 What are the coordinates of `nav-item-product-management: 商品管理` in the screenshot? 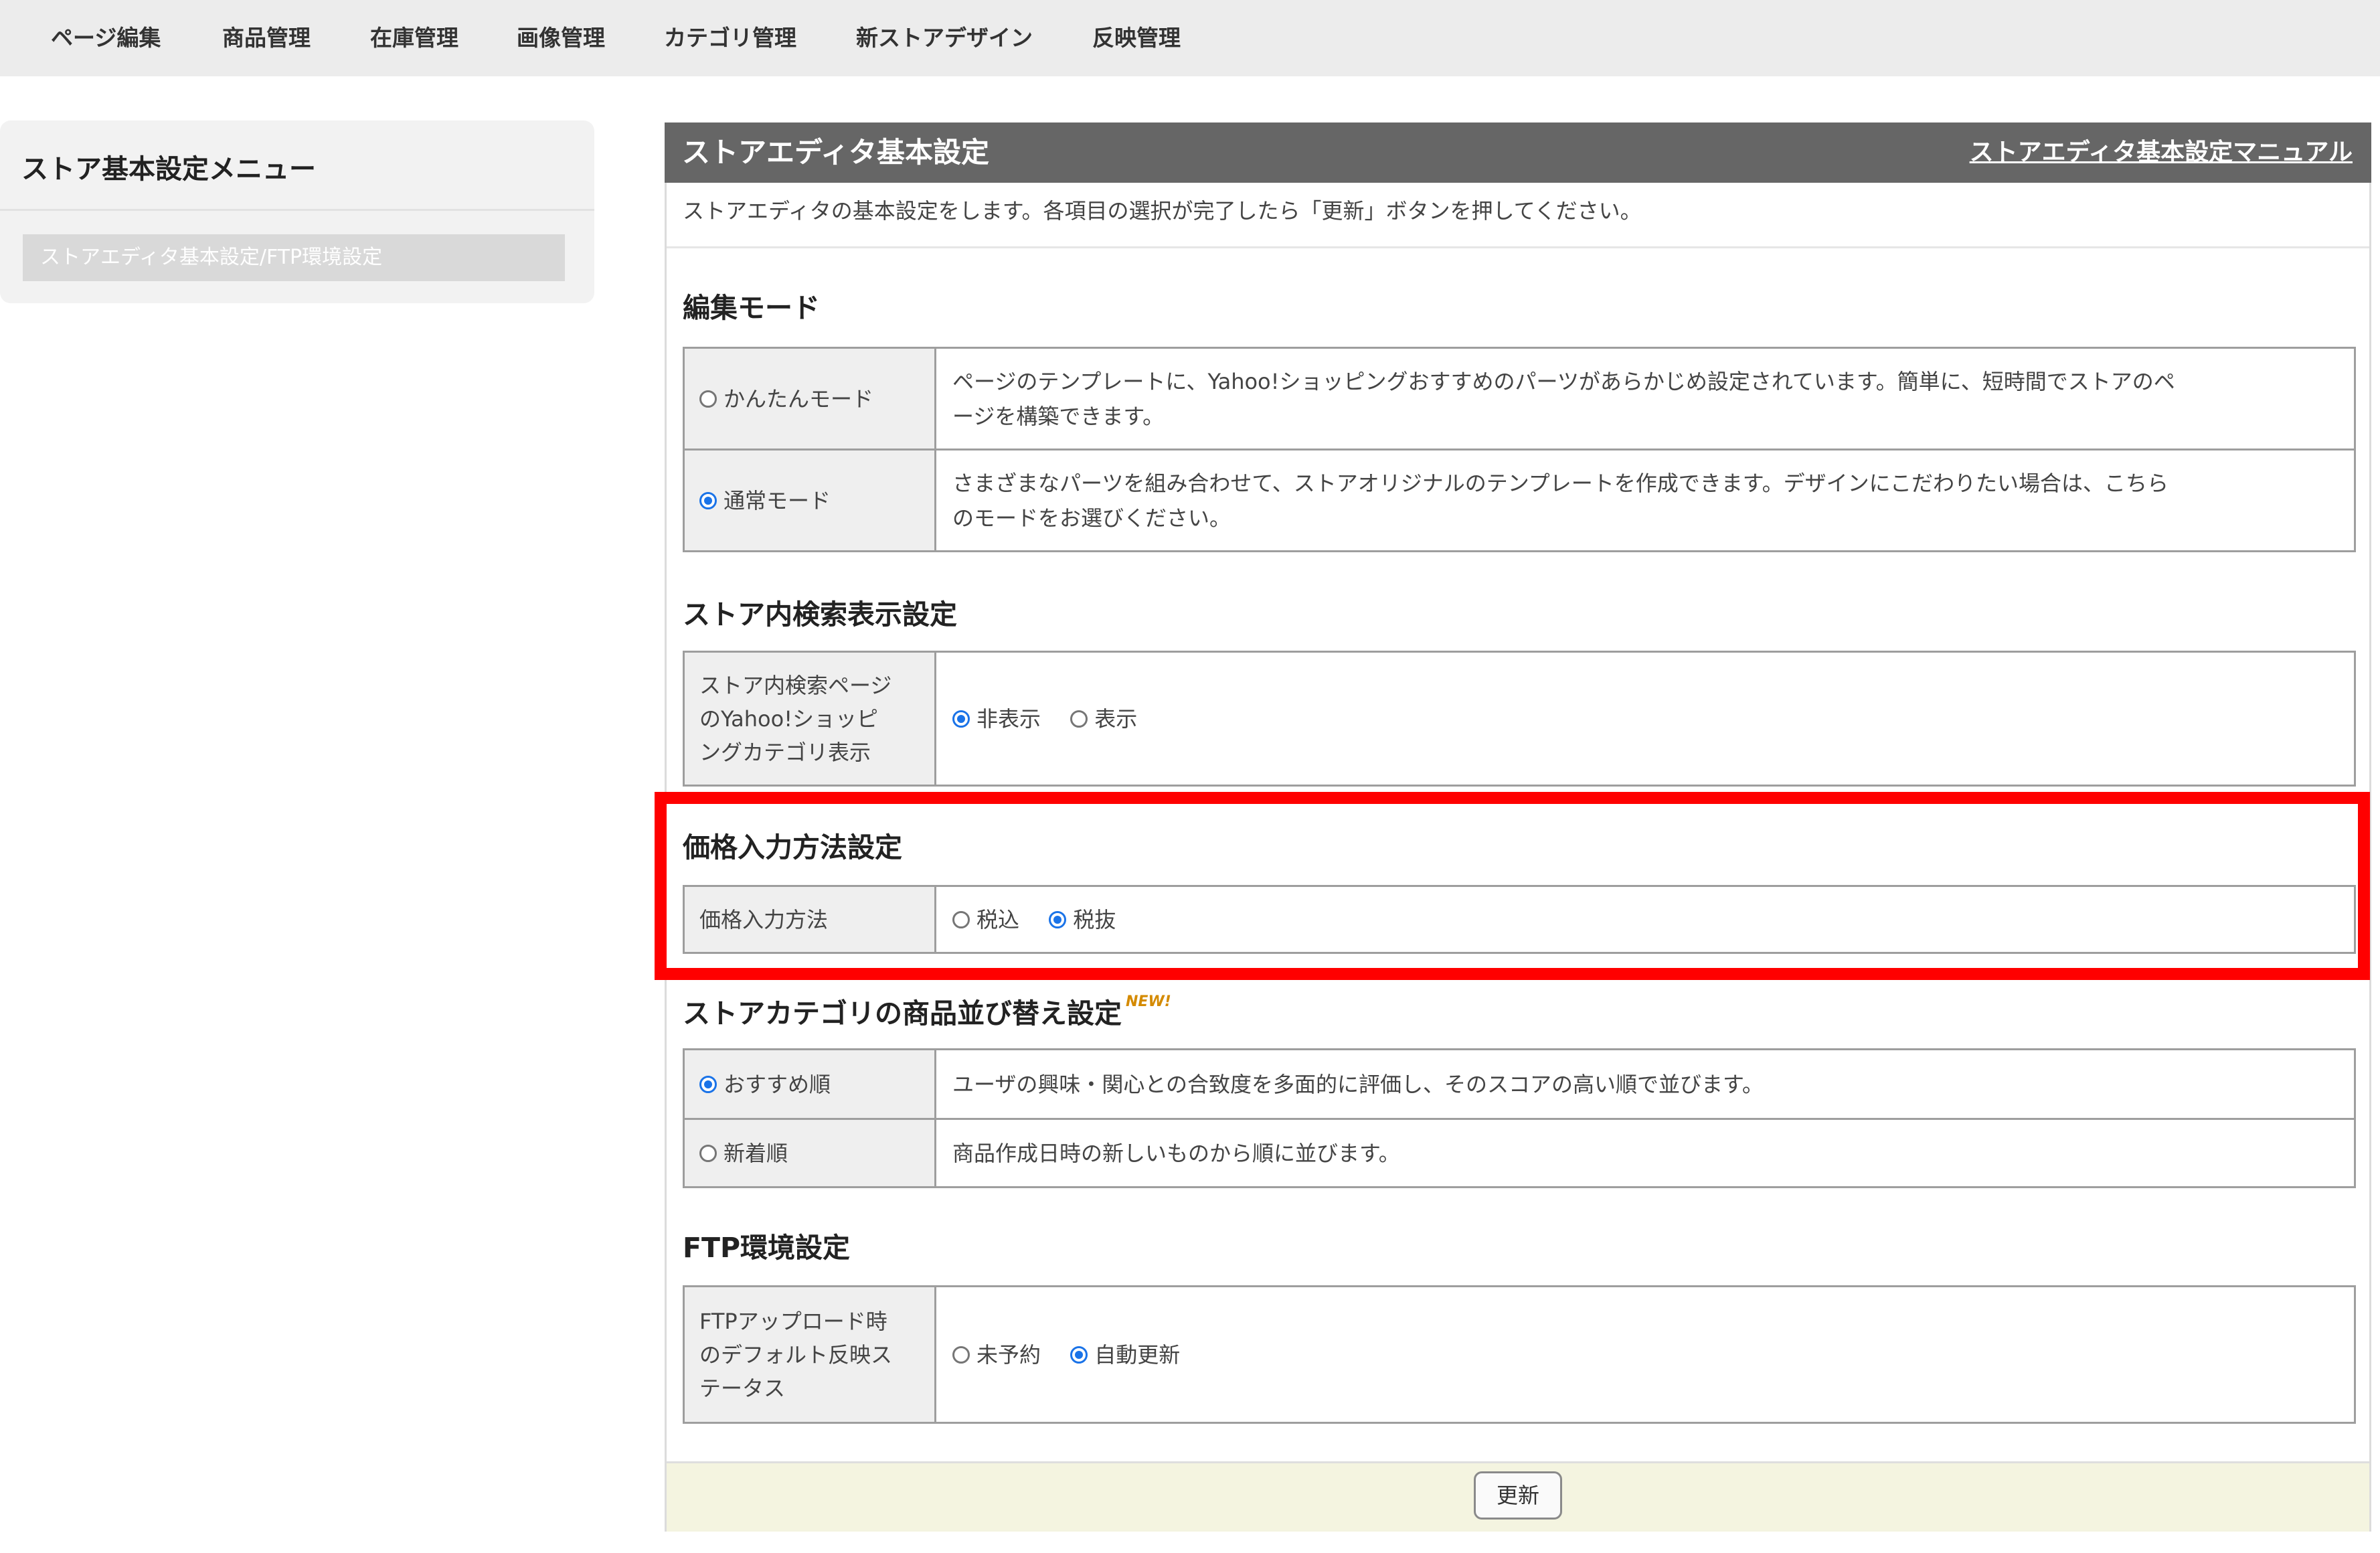 It's located at (266, 38).